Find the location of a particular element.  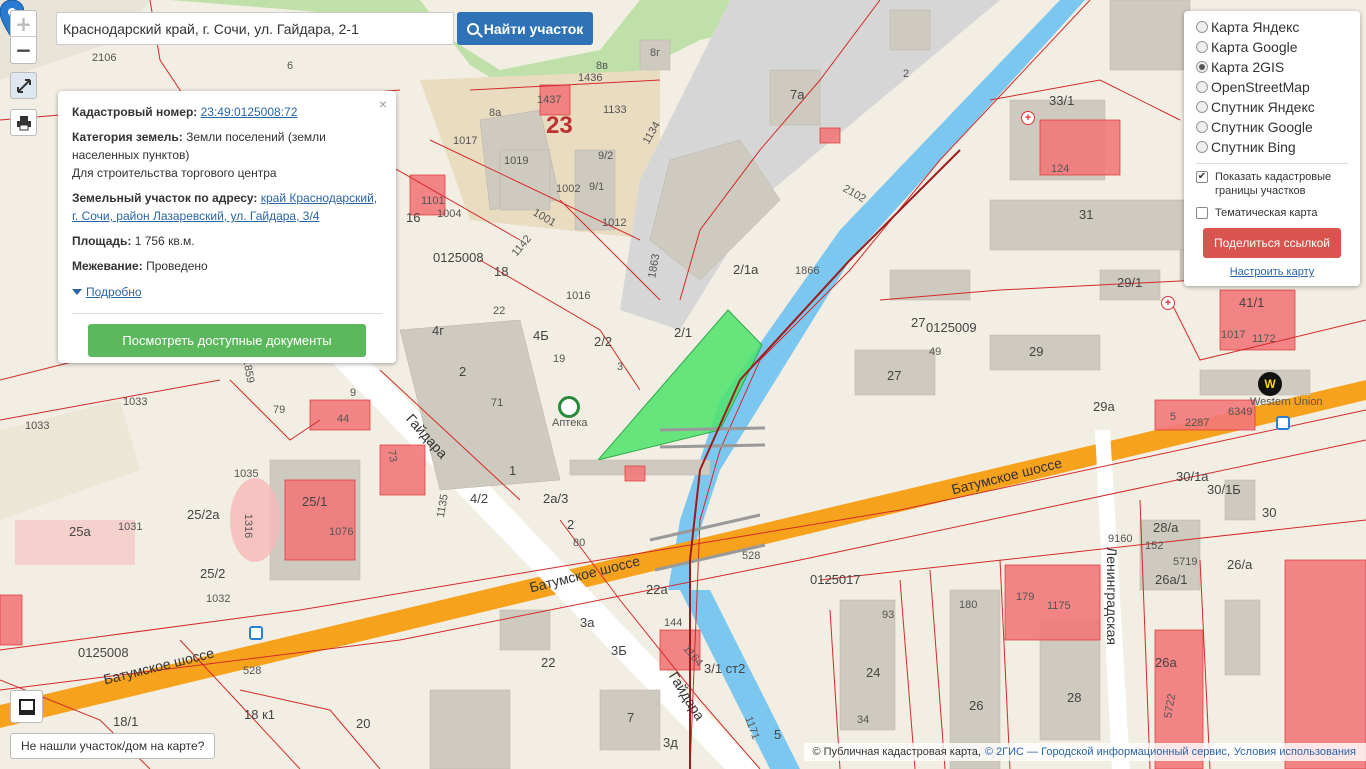

attribution-prefix: © Публичная кадастровая карта, is located at coordinates (896, 752).